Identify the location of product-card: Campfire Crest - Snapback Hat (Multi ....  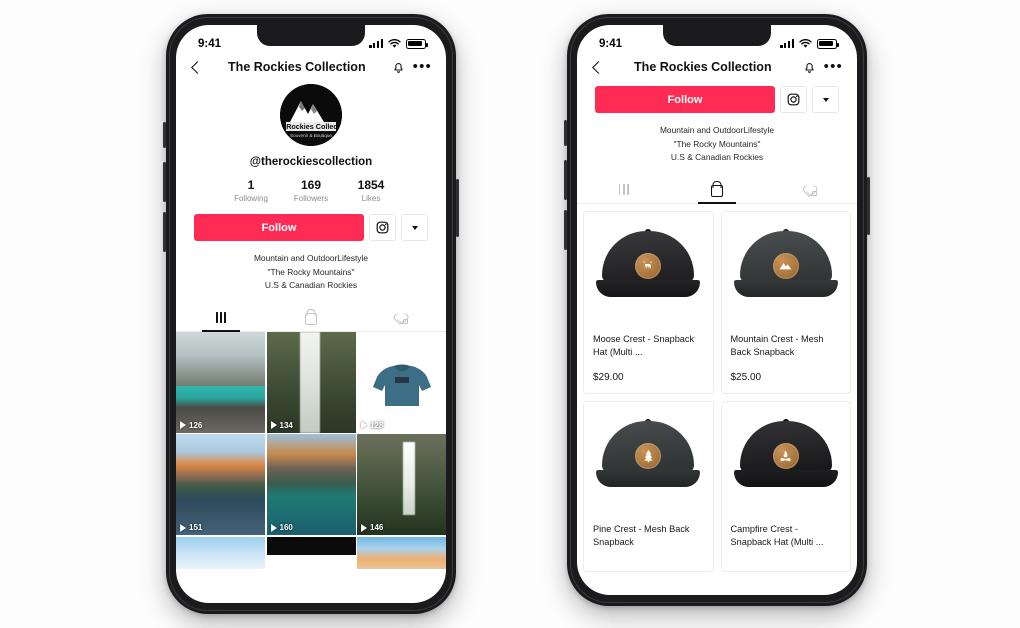
(785, 486).